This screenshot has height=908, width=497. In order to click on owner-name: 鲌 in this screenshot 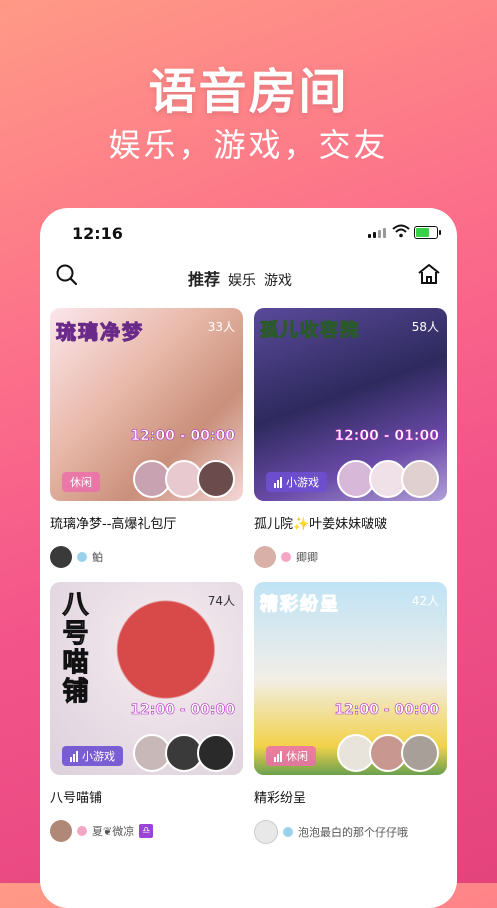, I will do `click(97, 557)`.